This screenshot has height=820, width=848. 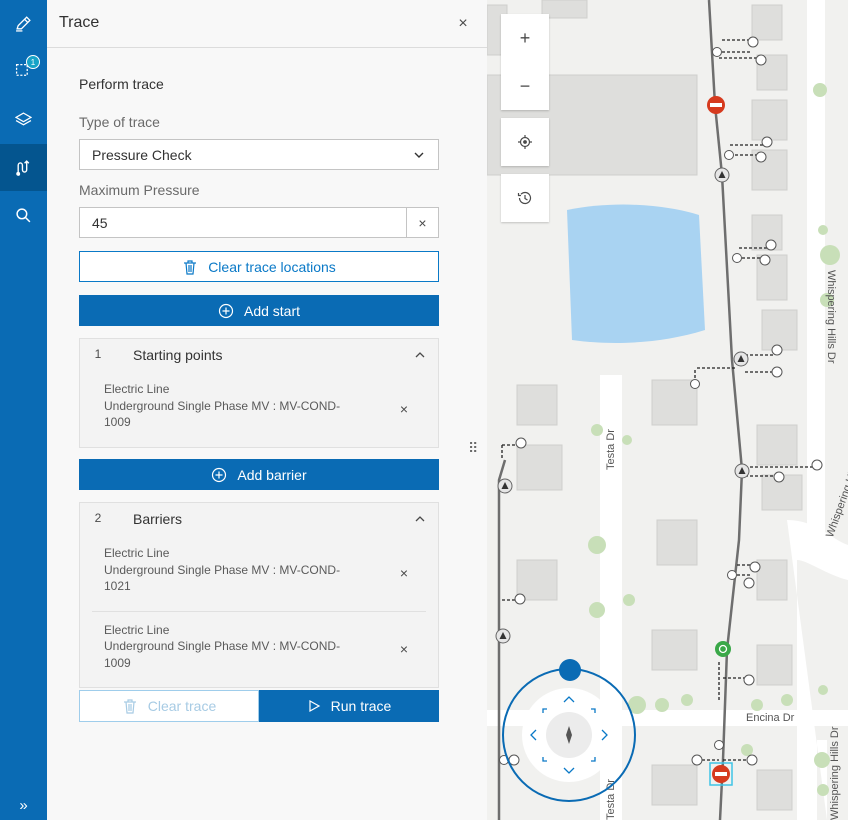 I want to click on add-barrier-button: Add barrier, so click(x=259, y=474).